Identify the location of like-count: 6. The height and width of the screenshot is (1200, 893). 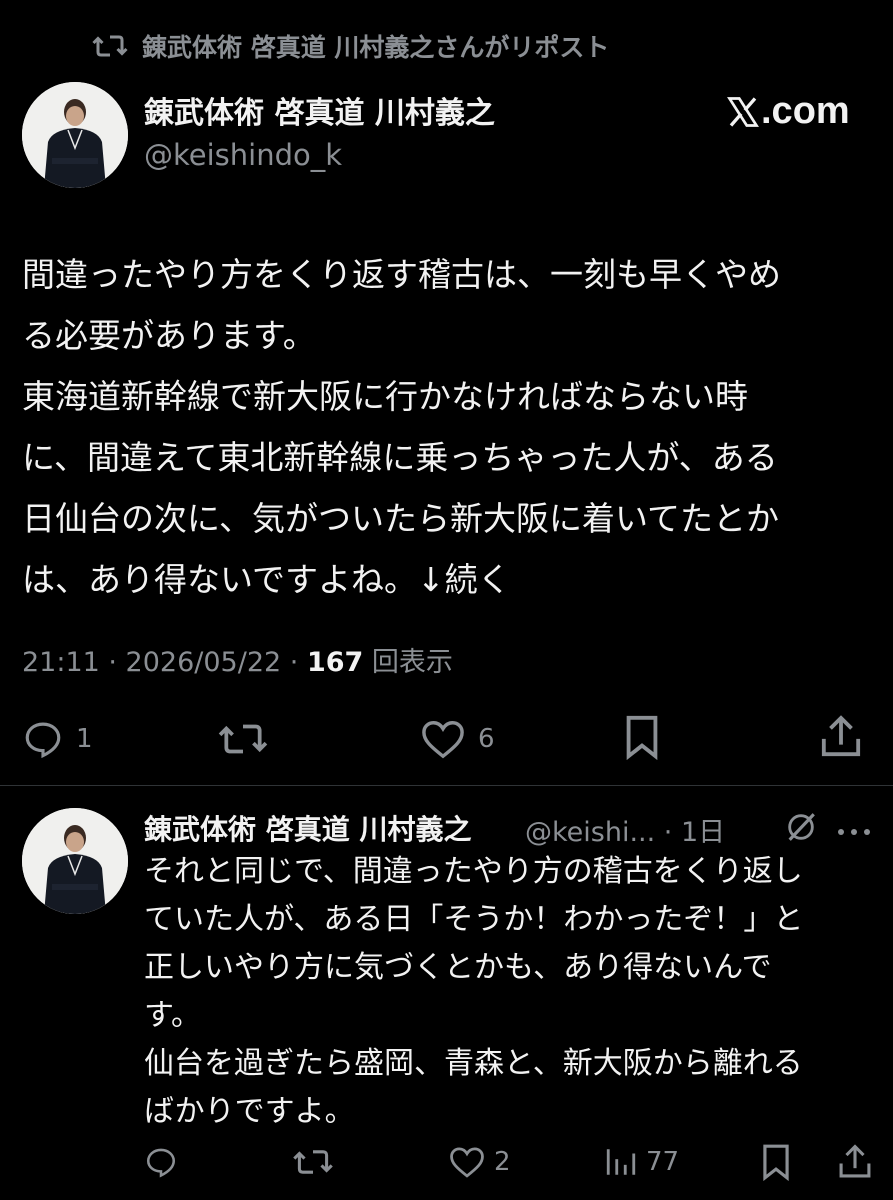
(486, 739).